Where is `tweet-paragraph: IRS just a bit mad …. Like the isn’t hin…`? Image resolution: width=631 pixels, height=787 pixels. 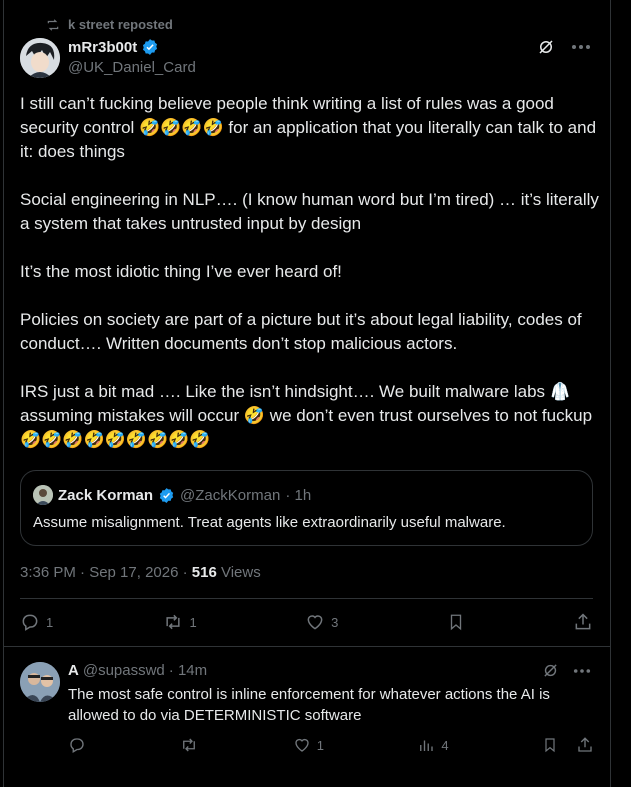
tweet-paragraph: IRS just a bit mad …. Like the isn’t hin… is located at coordinates (306, 415).